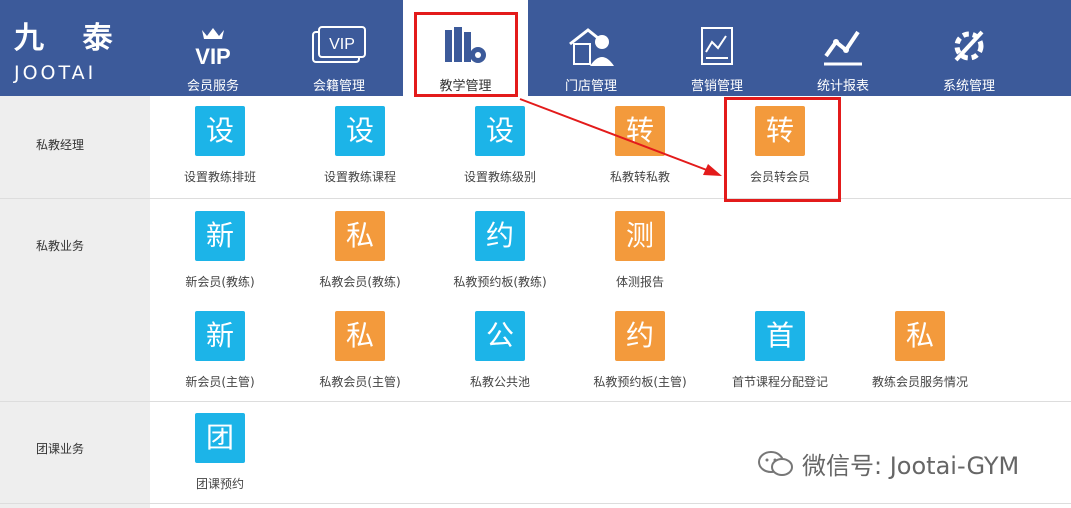 The width and height of the screenshot is (1071, 508). I want to click on wechat-icon, so click(775, 463).